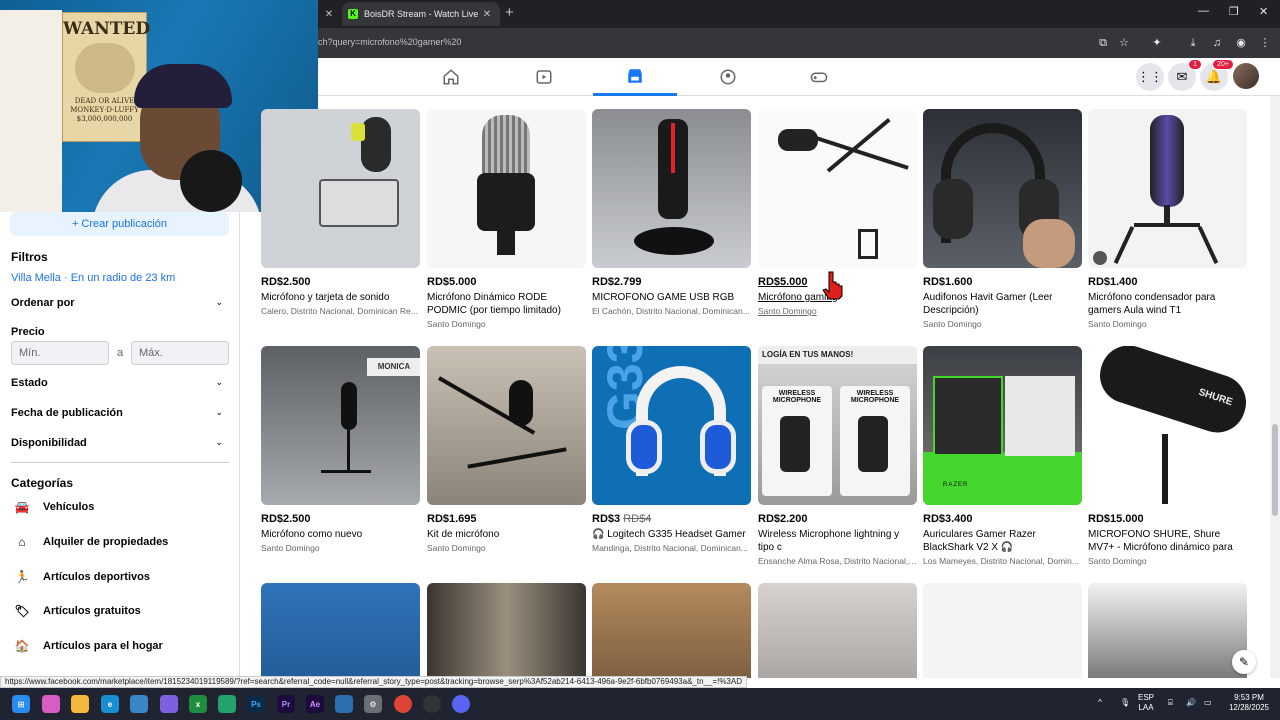  Describe the element at coordinates (180, 353) in the screenshot. I see `price-max-input: Máx.` at that location.